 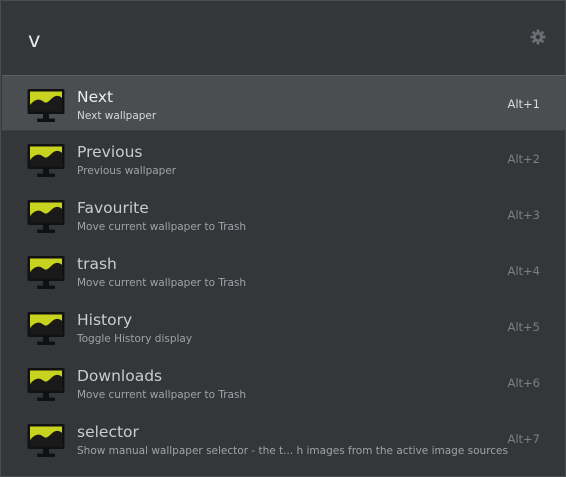 What do you see at coordinates (523, 159) in the screenshot?
I see `result-shortcut: Alt+2` at bounding box center [523, 159].